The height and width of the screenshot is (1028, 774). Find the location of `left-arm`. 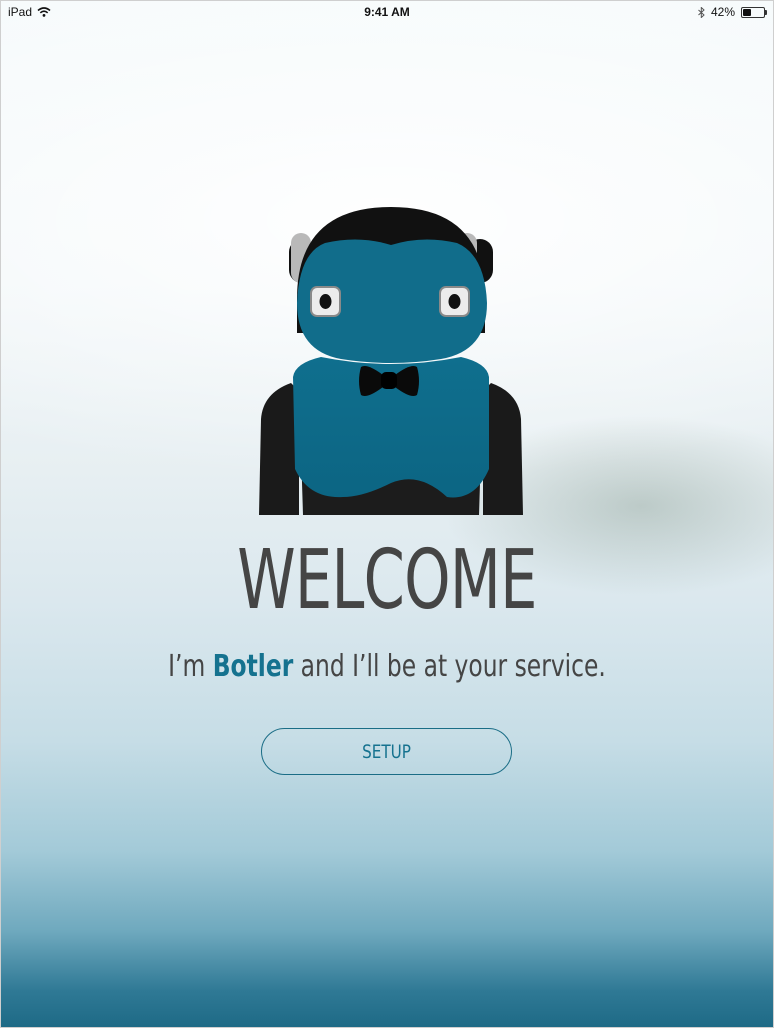

left-arm is located at coordinates (279, 449).